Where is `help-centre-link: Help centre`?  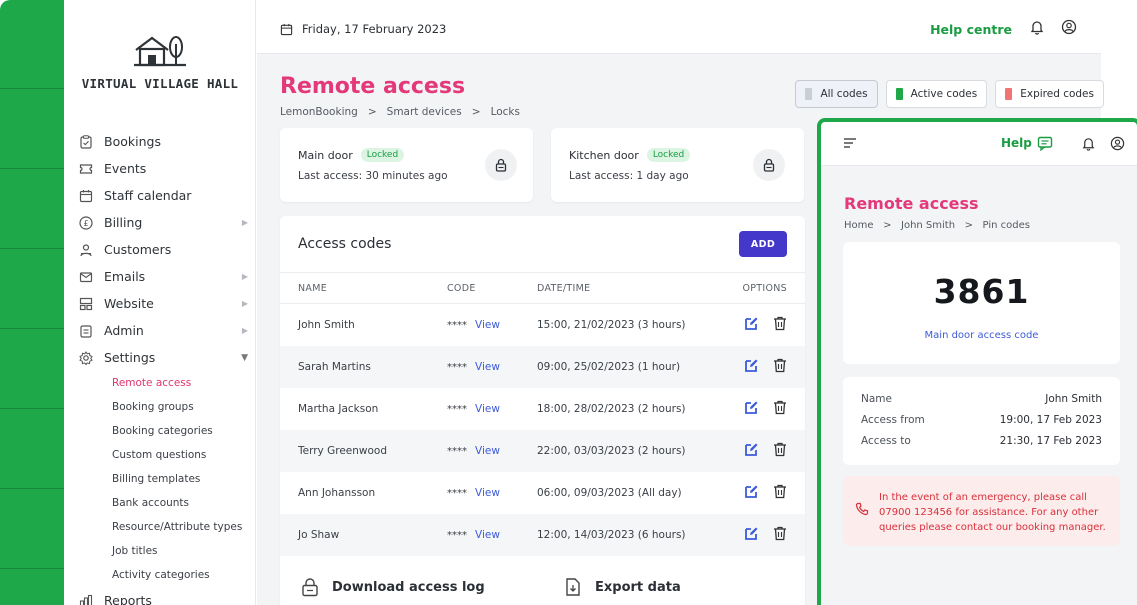
help-centre-link: Help centre is located at coordinates (971, 29).